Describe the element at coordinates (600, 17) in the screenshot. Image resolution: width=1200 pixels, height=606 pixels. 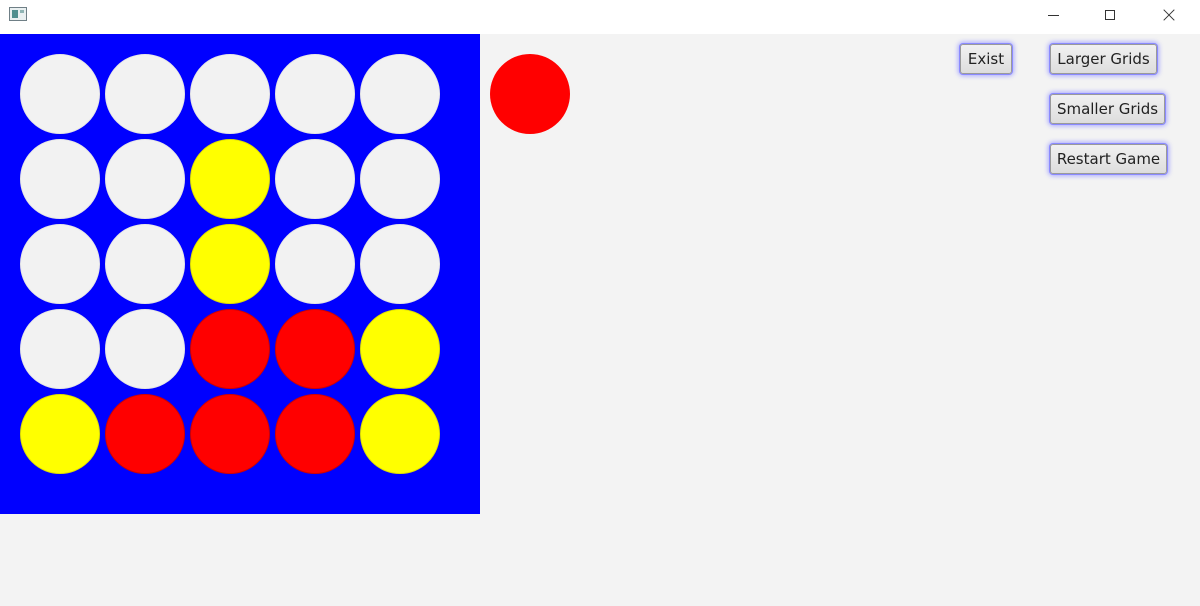
I see `title-bar` at that location.